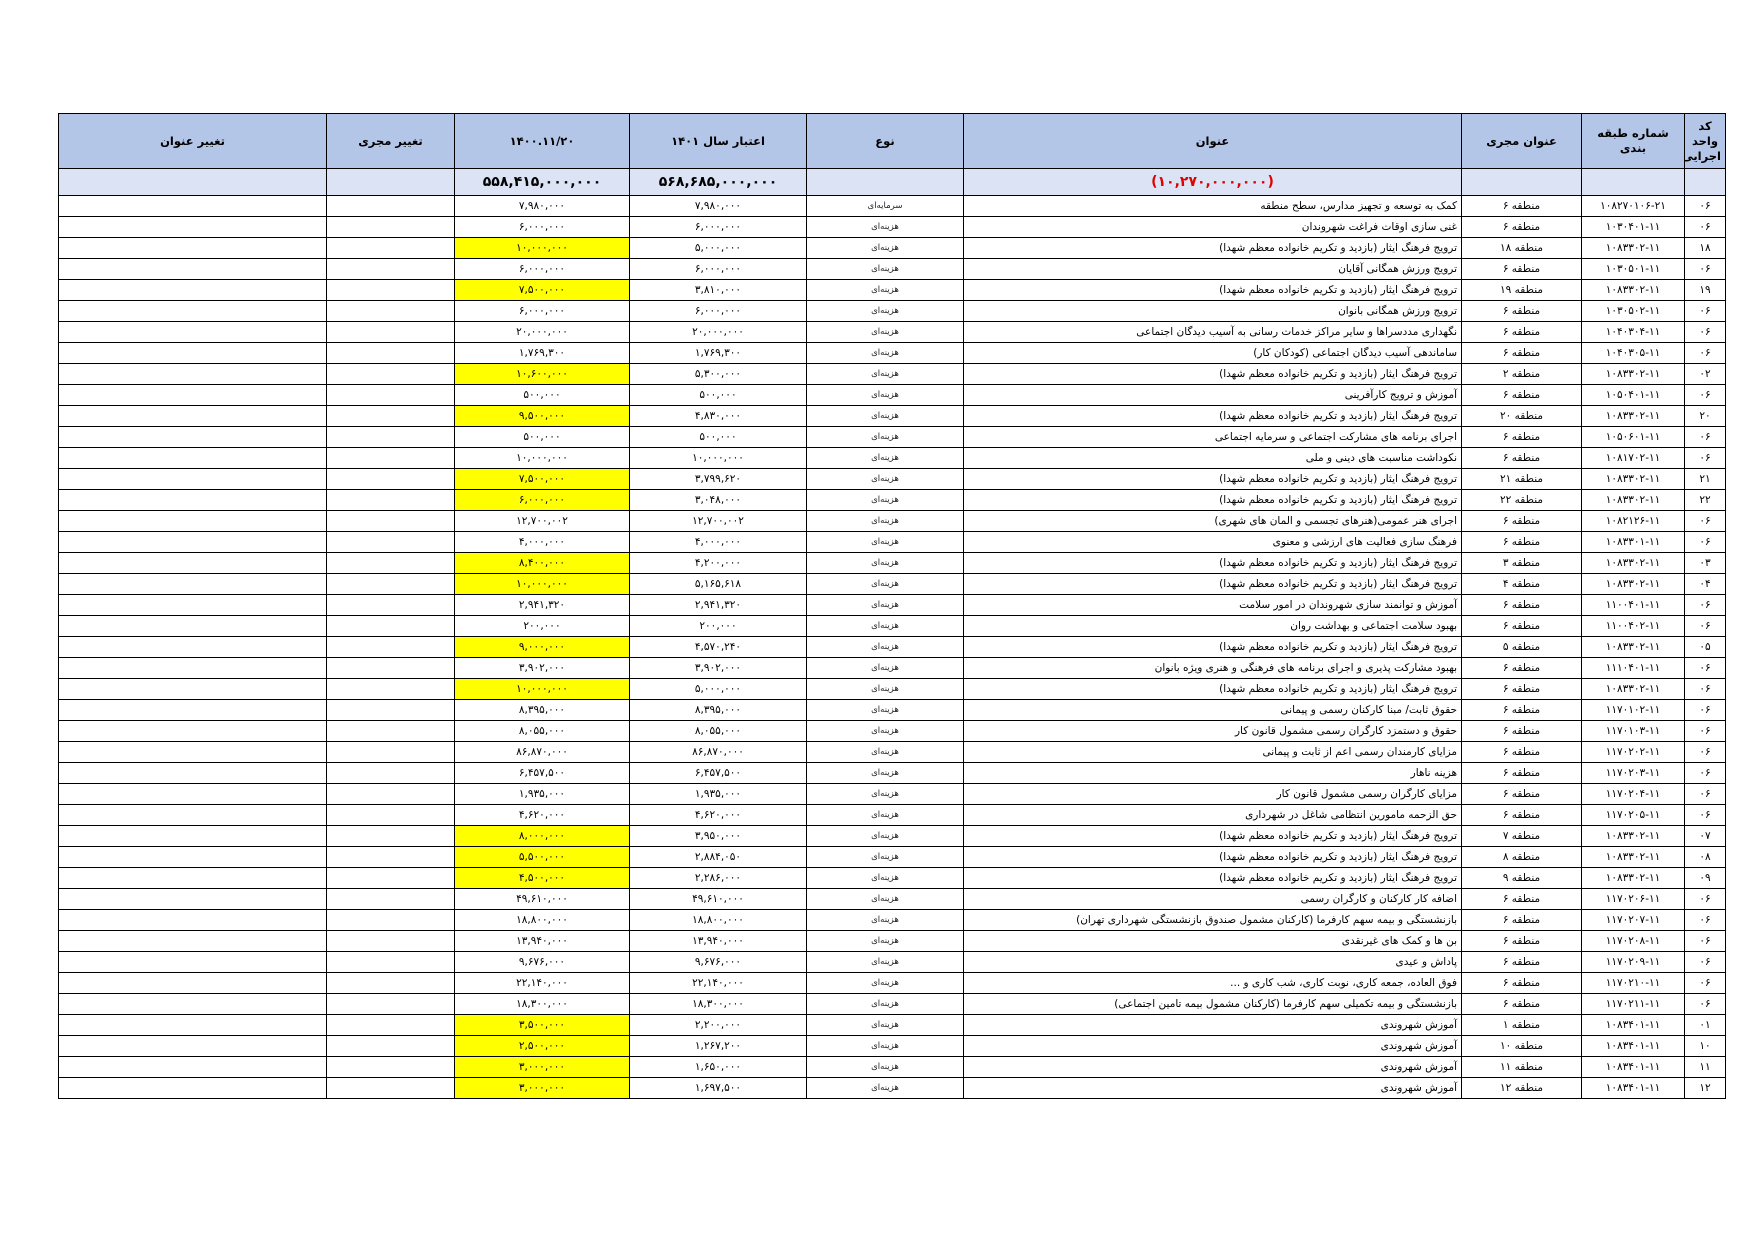 Image resolution: width=1754 pixels, height=1240 pixels. What do you see at coordinates (1633, 141) in the screenshot?
I see `header-class-no: شماره طبقه بندی` at bounding box center [1633, 141].